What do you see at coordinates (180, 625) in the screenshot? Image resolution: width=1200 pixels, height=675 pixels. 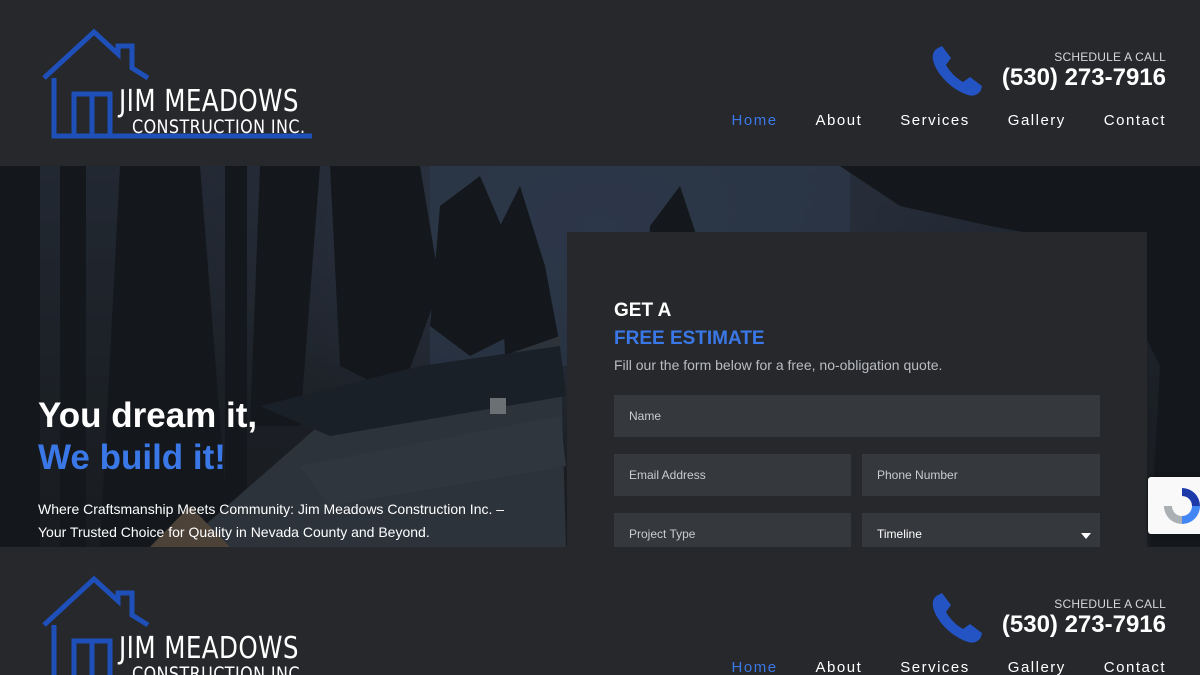 I see `sticky-site-logo: JIM MEADOWS CONSTRUCTION INC.` at bounding box center [180, 625].